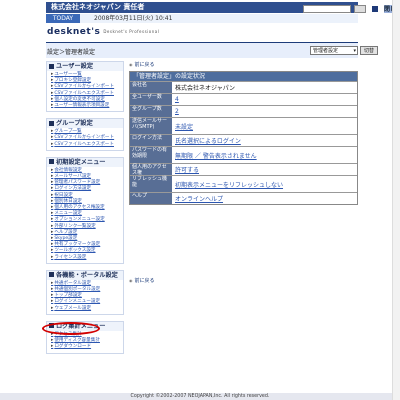 The image size is (400, 400). What do you see at coordinates (151, 155) in the screenshot?
I see `status-row-label: パスワードの有効期限` at bounding box center [151, 155].